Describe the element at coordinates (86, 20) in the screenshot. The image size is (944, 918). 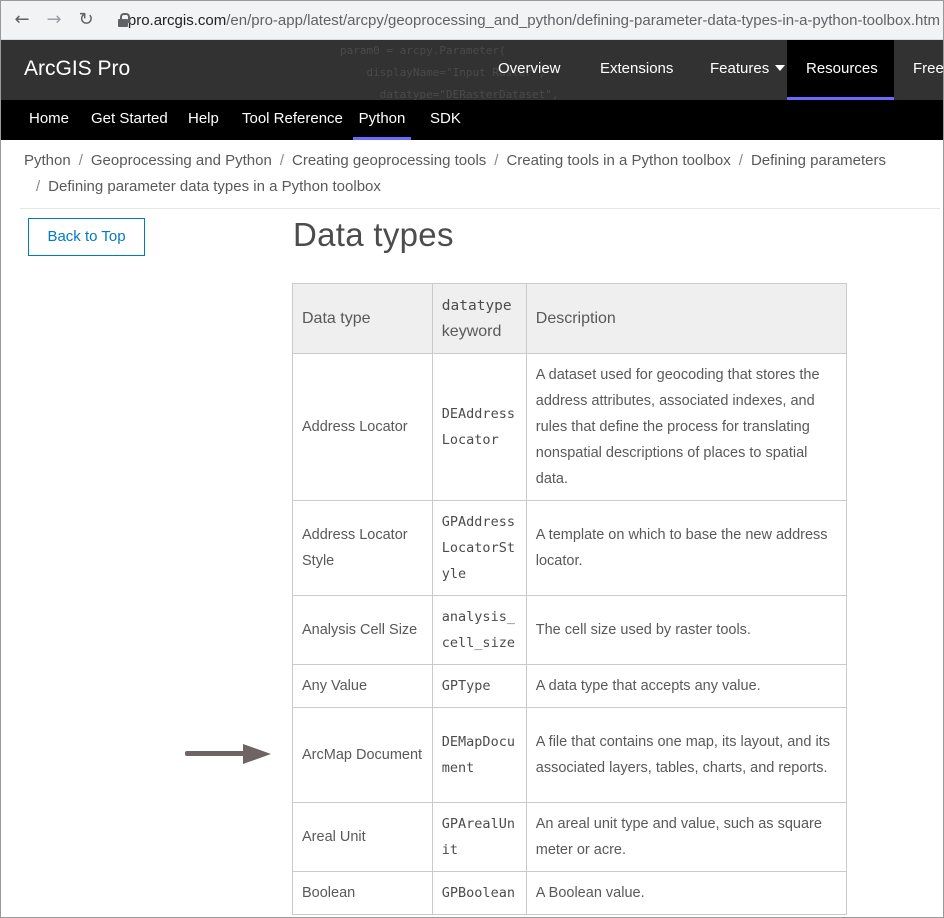
I see `reload-icon: ↻` at that location.